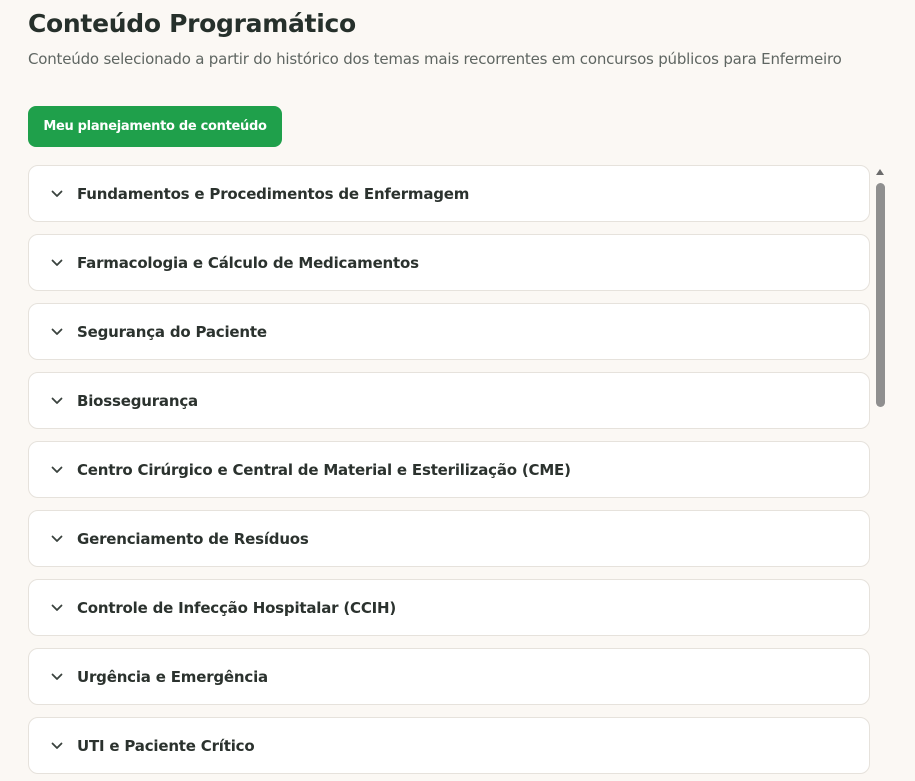 The image size is (915, 781). I want to click on topic-label: Controle de Infecção Hospitalar (CCIH), so click(237, 607).